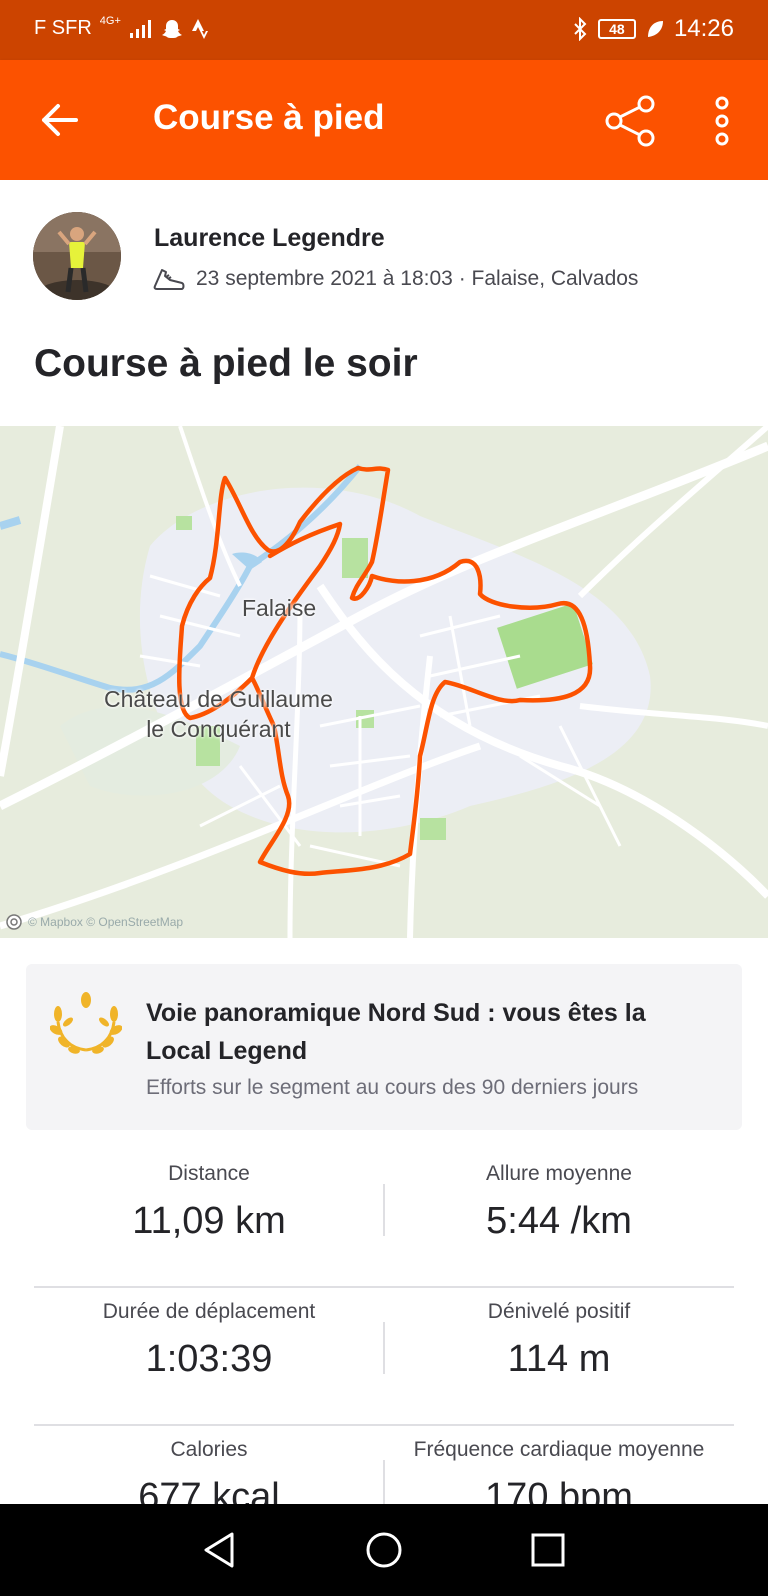 The image size is (768, 1596). Describe the element at coordinates (218, 729) in the screenshot. I see `map-label-castle-line2: le Conquérant` at that location.